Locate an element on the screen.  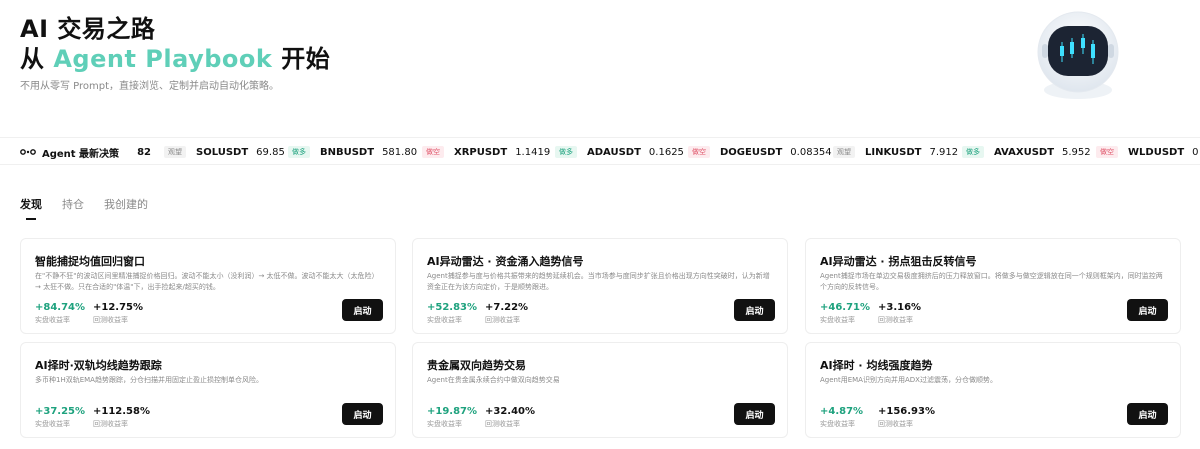
ticker-price: 0.08354 is located at coordinates (811, 152).